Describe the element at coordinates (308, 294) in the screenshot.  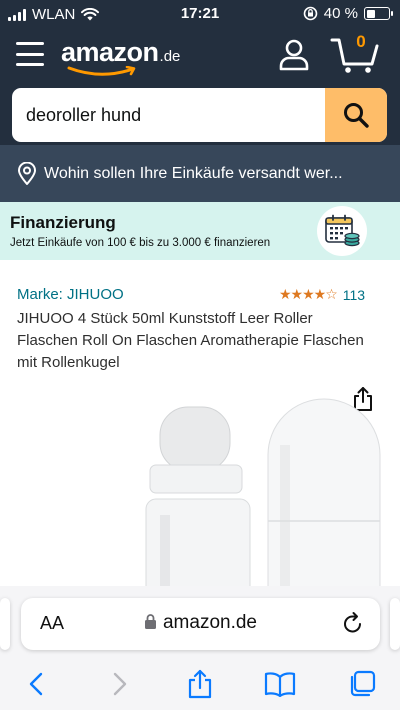
I see `rating-stars-icon: ★★★★☆` at that location.